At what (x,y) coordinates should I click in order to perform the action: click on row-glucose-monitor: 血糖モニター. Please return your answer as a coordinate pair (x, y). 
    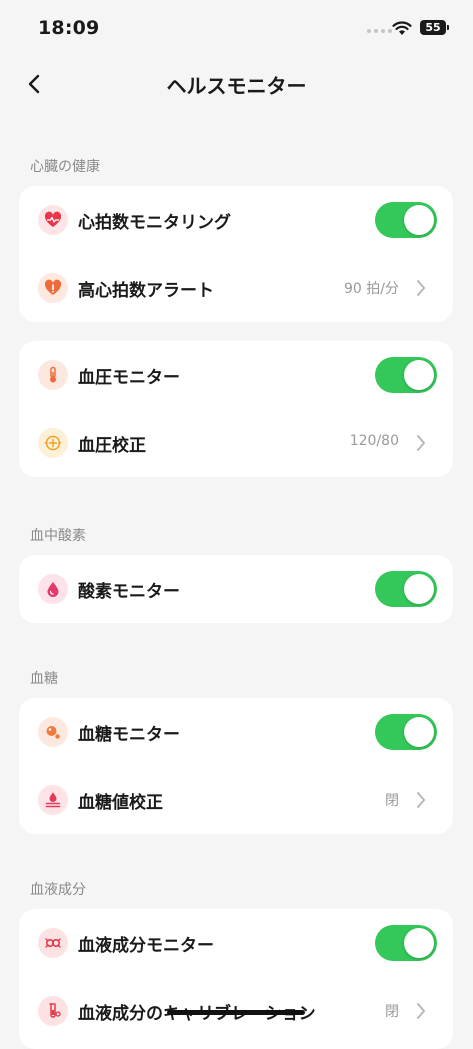
    Looking at the image, I should click on (236, 732).